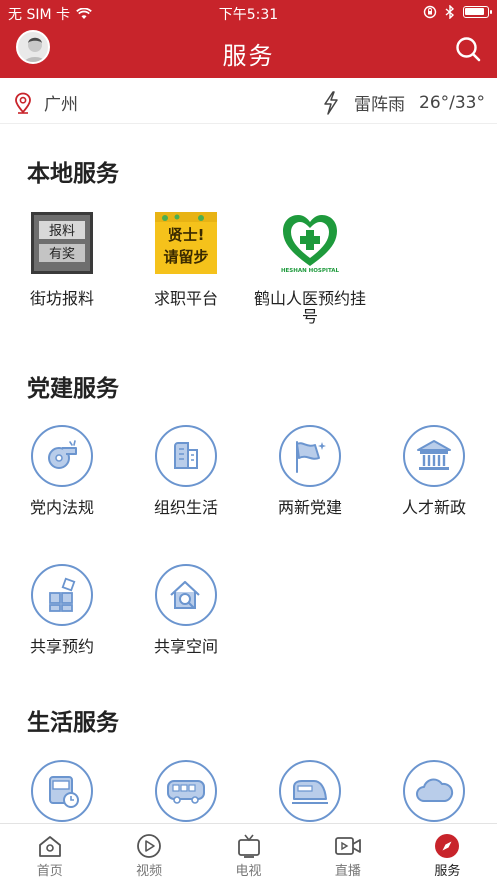 This screenshot has width=497, height=883. I want to click on service-tile-talent-policy: 人才新政, so click(434, 471).